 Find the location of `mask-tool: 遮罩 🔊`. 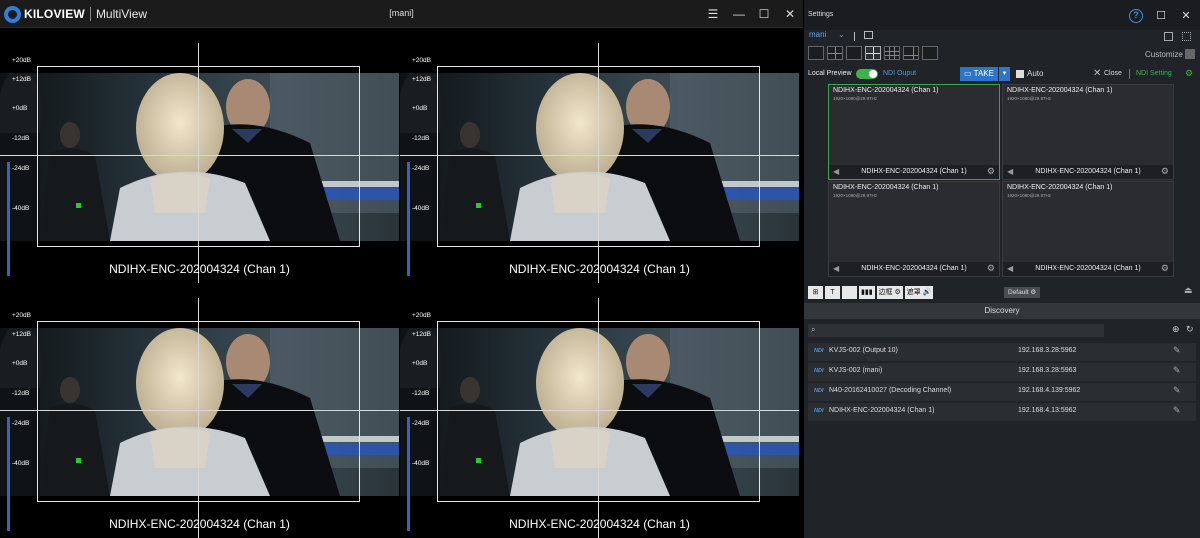

mask-tool: 遮罩 🔊 is located at coordinates (919, 292).